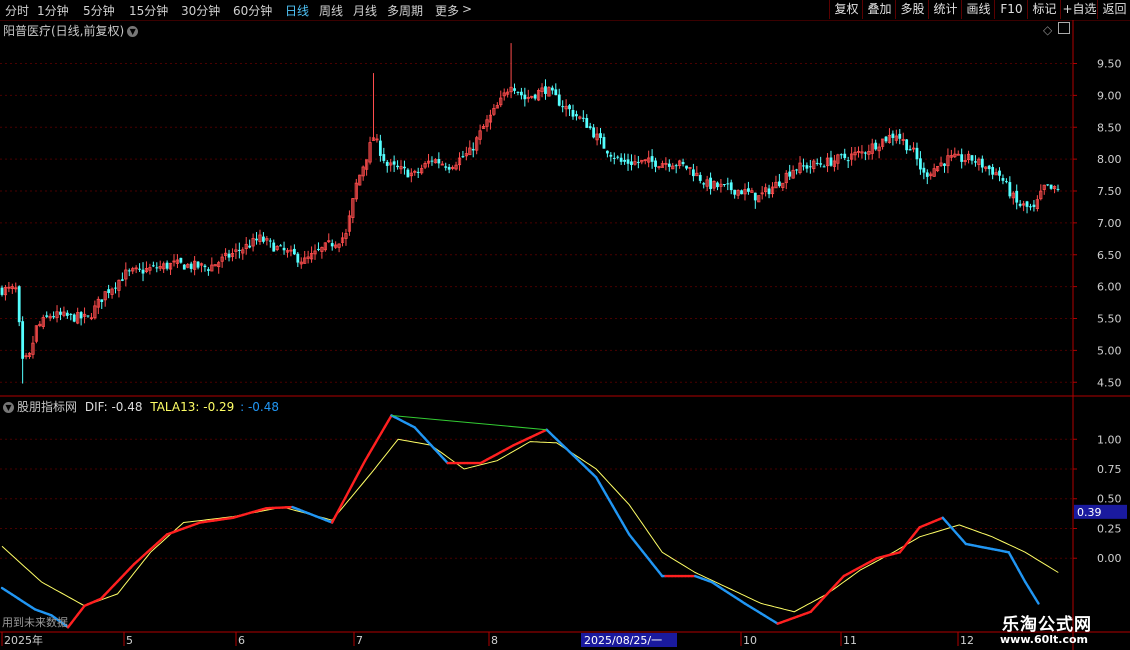 The height and width of the screenshot is (650, 1130). I want to click on time-tick-label: 2025年, so click(23, 640).